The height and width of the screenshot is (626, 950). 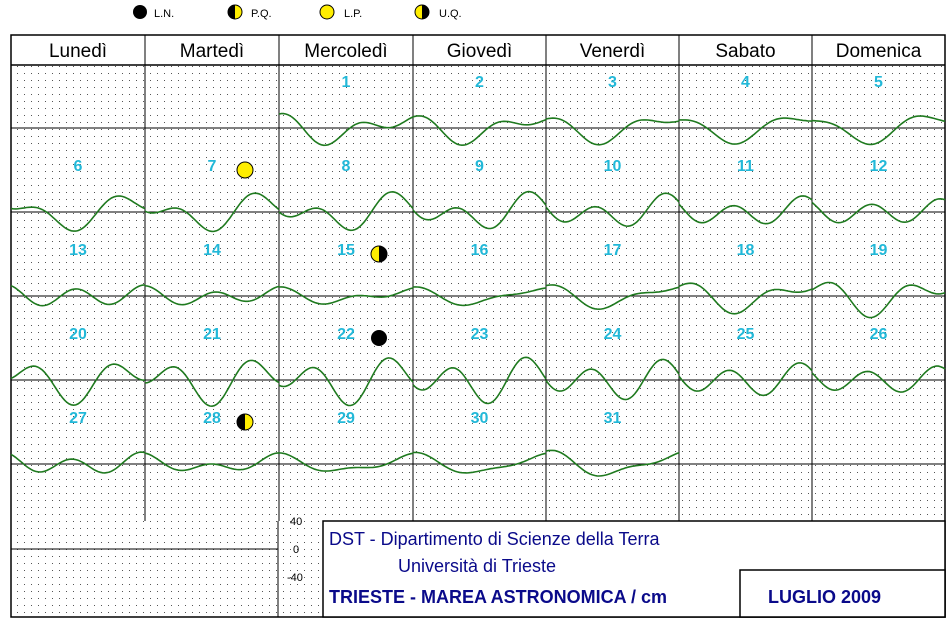 I want to click on day-number: 27, so click(x=78, y=418).